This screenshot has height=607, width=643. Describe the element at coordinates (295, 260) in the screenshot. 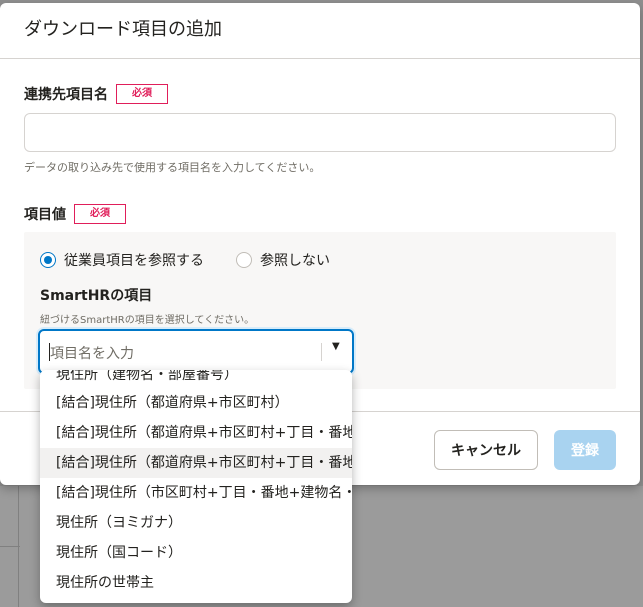

I see `radio-no-reference-label: 参照しない` at that location.